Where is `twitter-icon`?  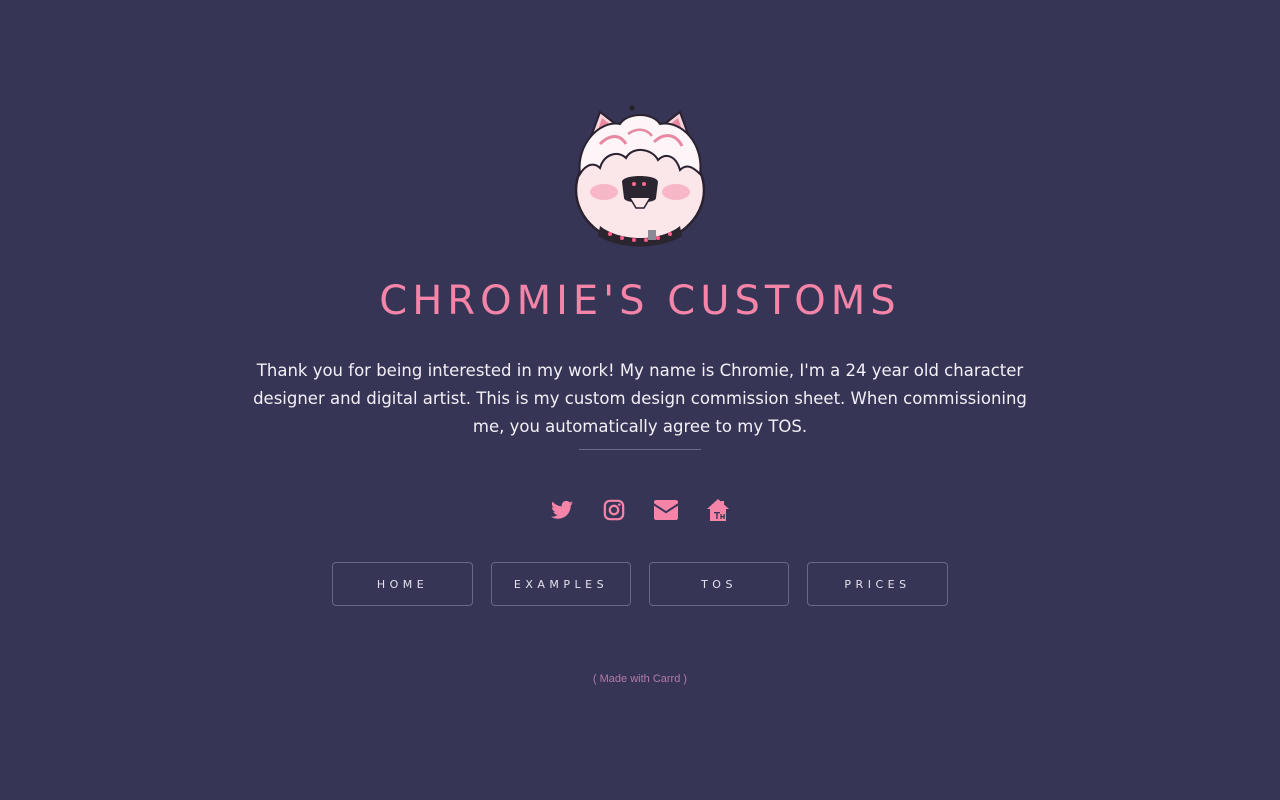
twitter-icon is located at coordinates (562, 509).